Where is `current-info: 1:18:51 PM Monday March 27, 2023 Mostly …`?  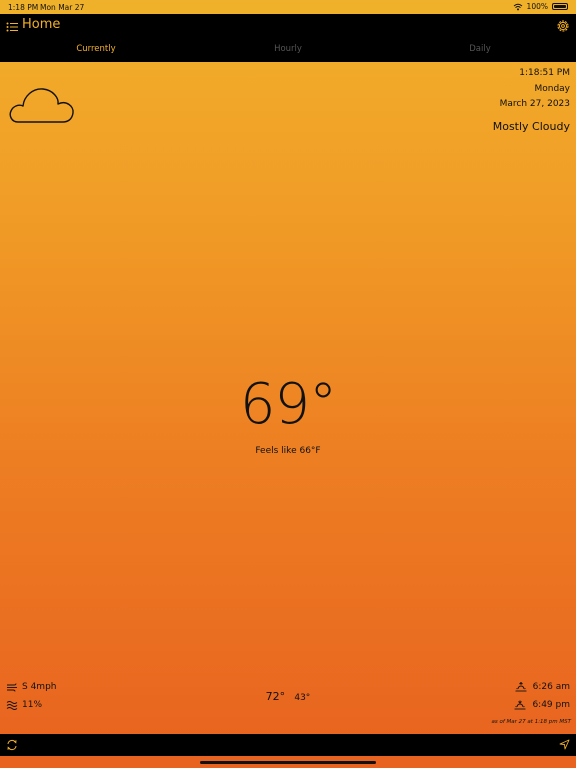 current-info: 1:18:51 PM Monday March 27, 2023 Mostly … is located at coordinates (531, 100).